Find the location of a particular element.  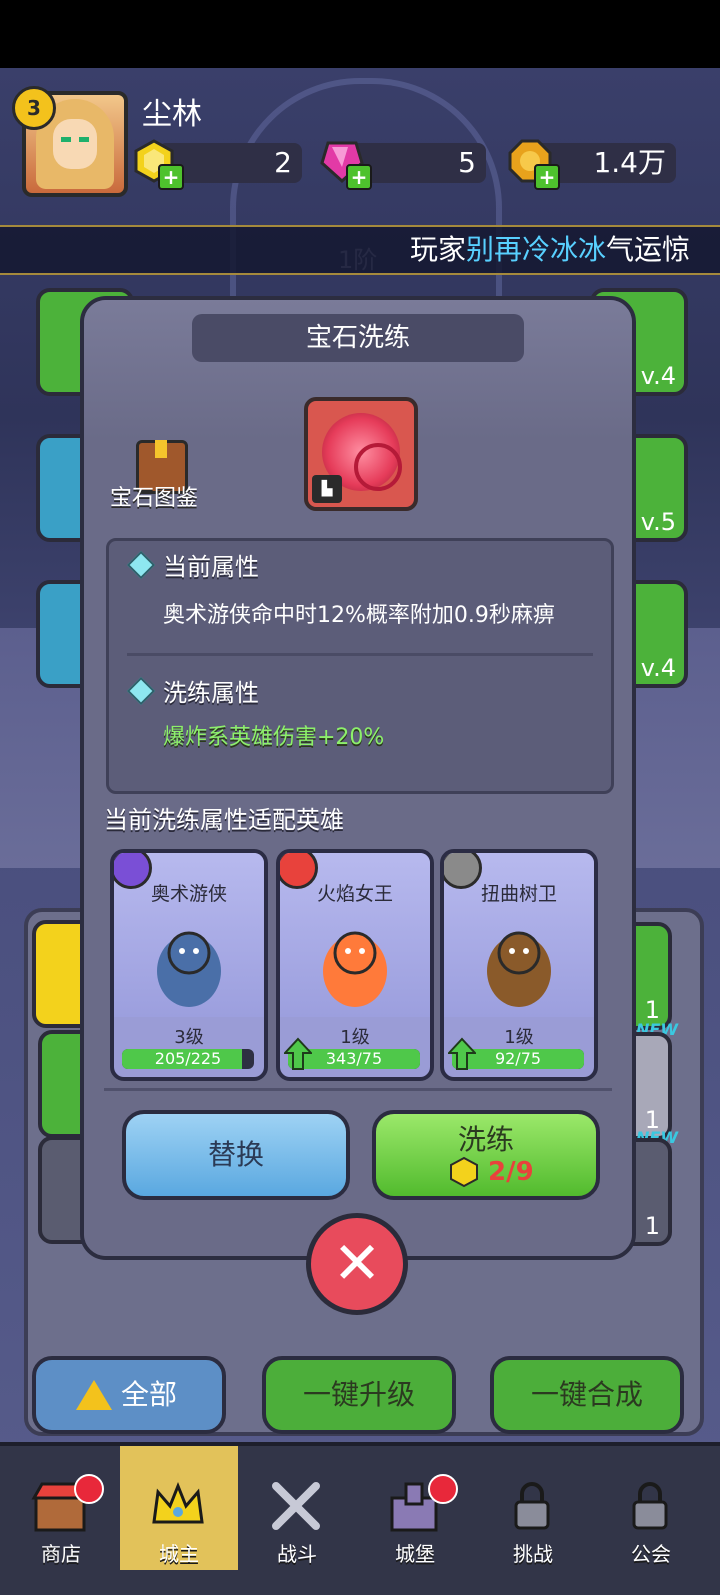

close-modal-button: ✕ is located at coordinates (357, 1264).